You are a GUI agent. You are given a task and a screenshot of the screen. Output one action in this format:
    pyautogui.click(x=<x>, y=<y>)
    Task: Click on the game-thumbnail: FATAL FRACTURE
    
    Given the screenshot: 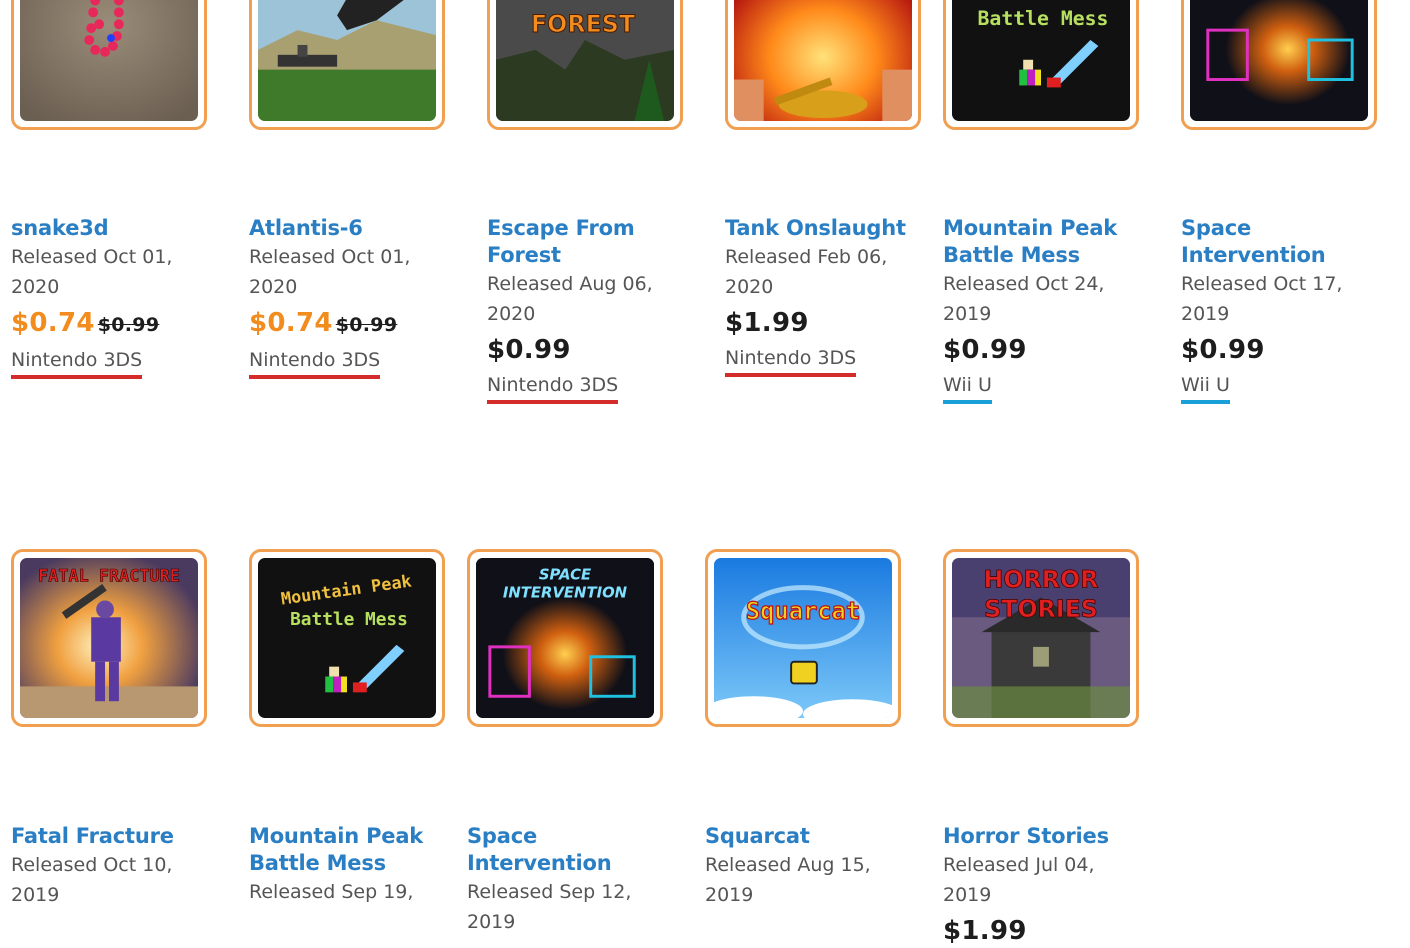 What is the action you would take?
    pyautogui.click(x=109, y=638)
    